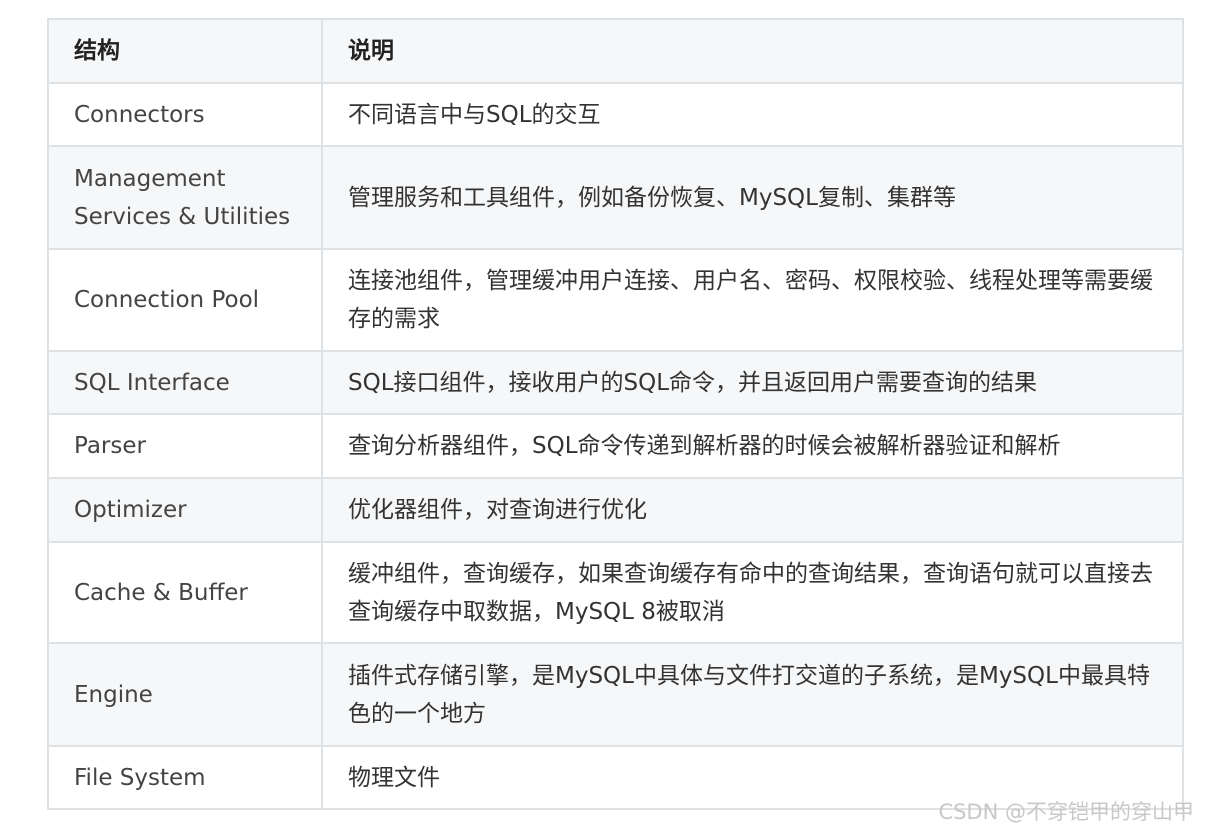 This screenshot has width=1206, height=830. I want to click on header-row: 结构 说明, so click(615, 51).